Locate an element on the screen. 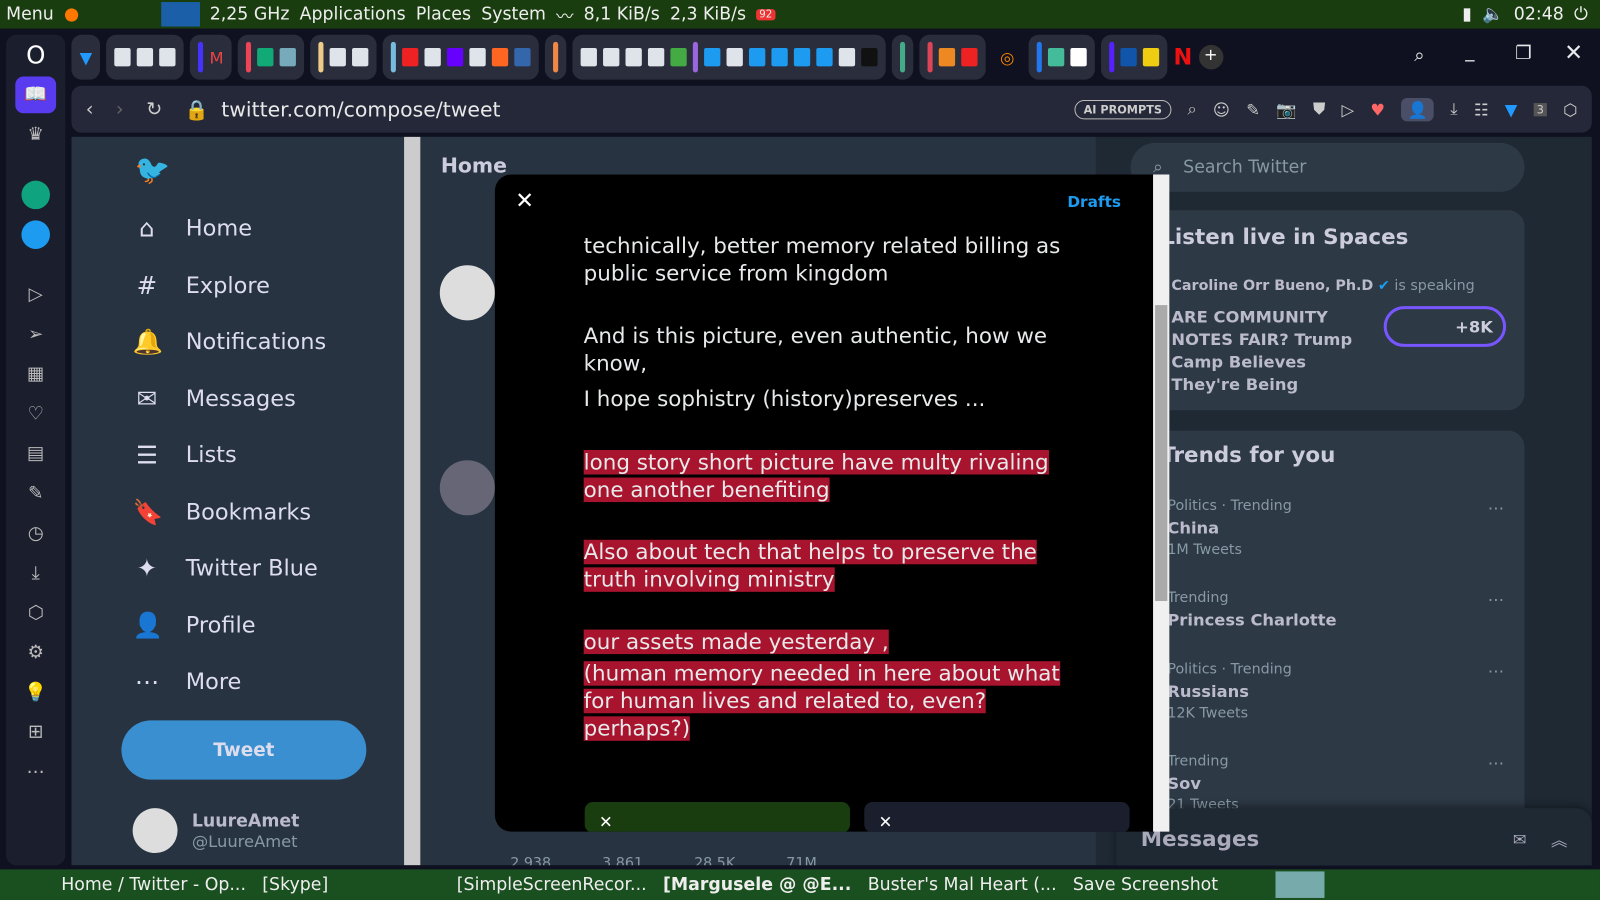  player-icon: ▷ is located at coordinates (35, 294).